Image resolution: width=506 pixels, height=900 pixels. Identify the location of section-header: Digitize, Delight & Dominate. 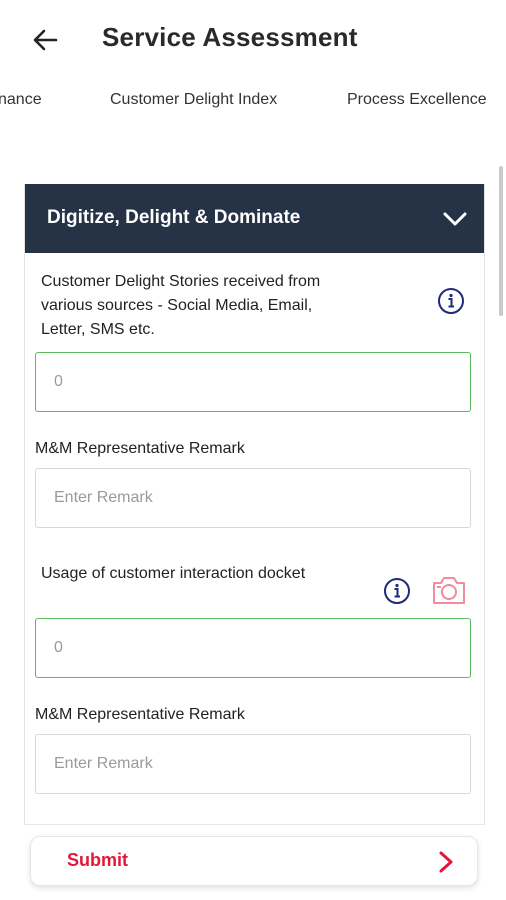
(254, 218).